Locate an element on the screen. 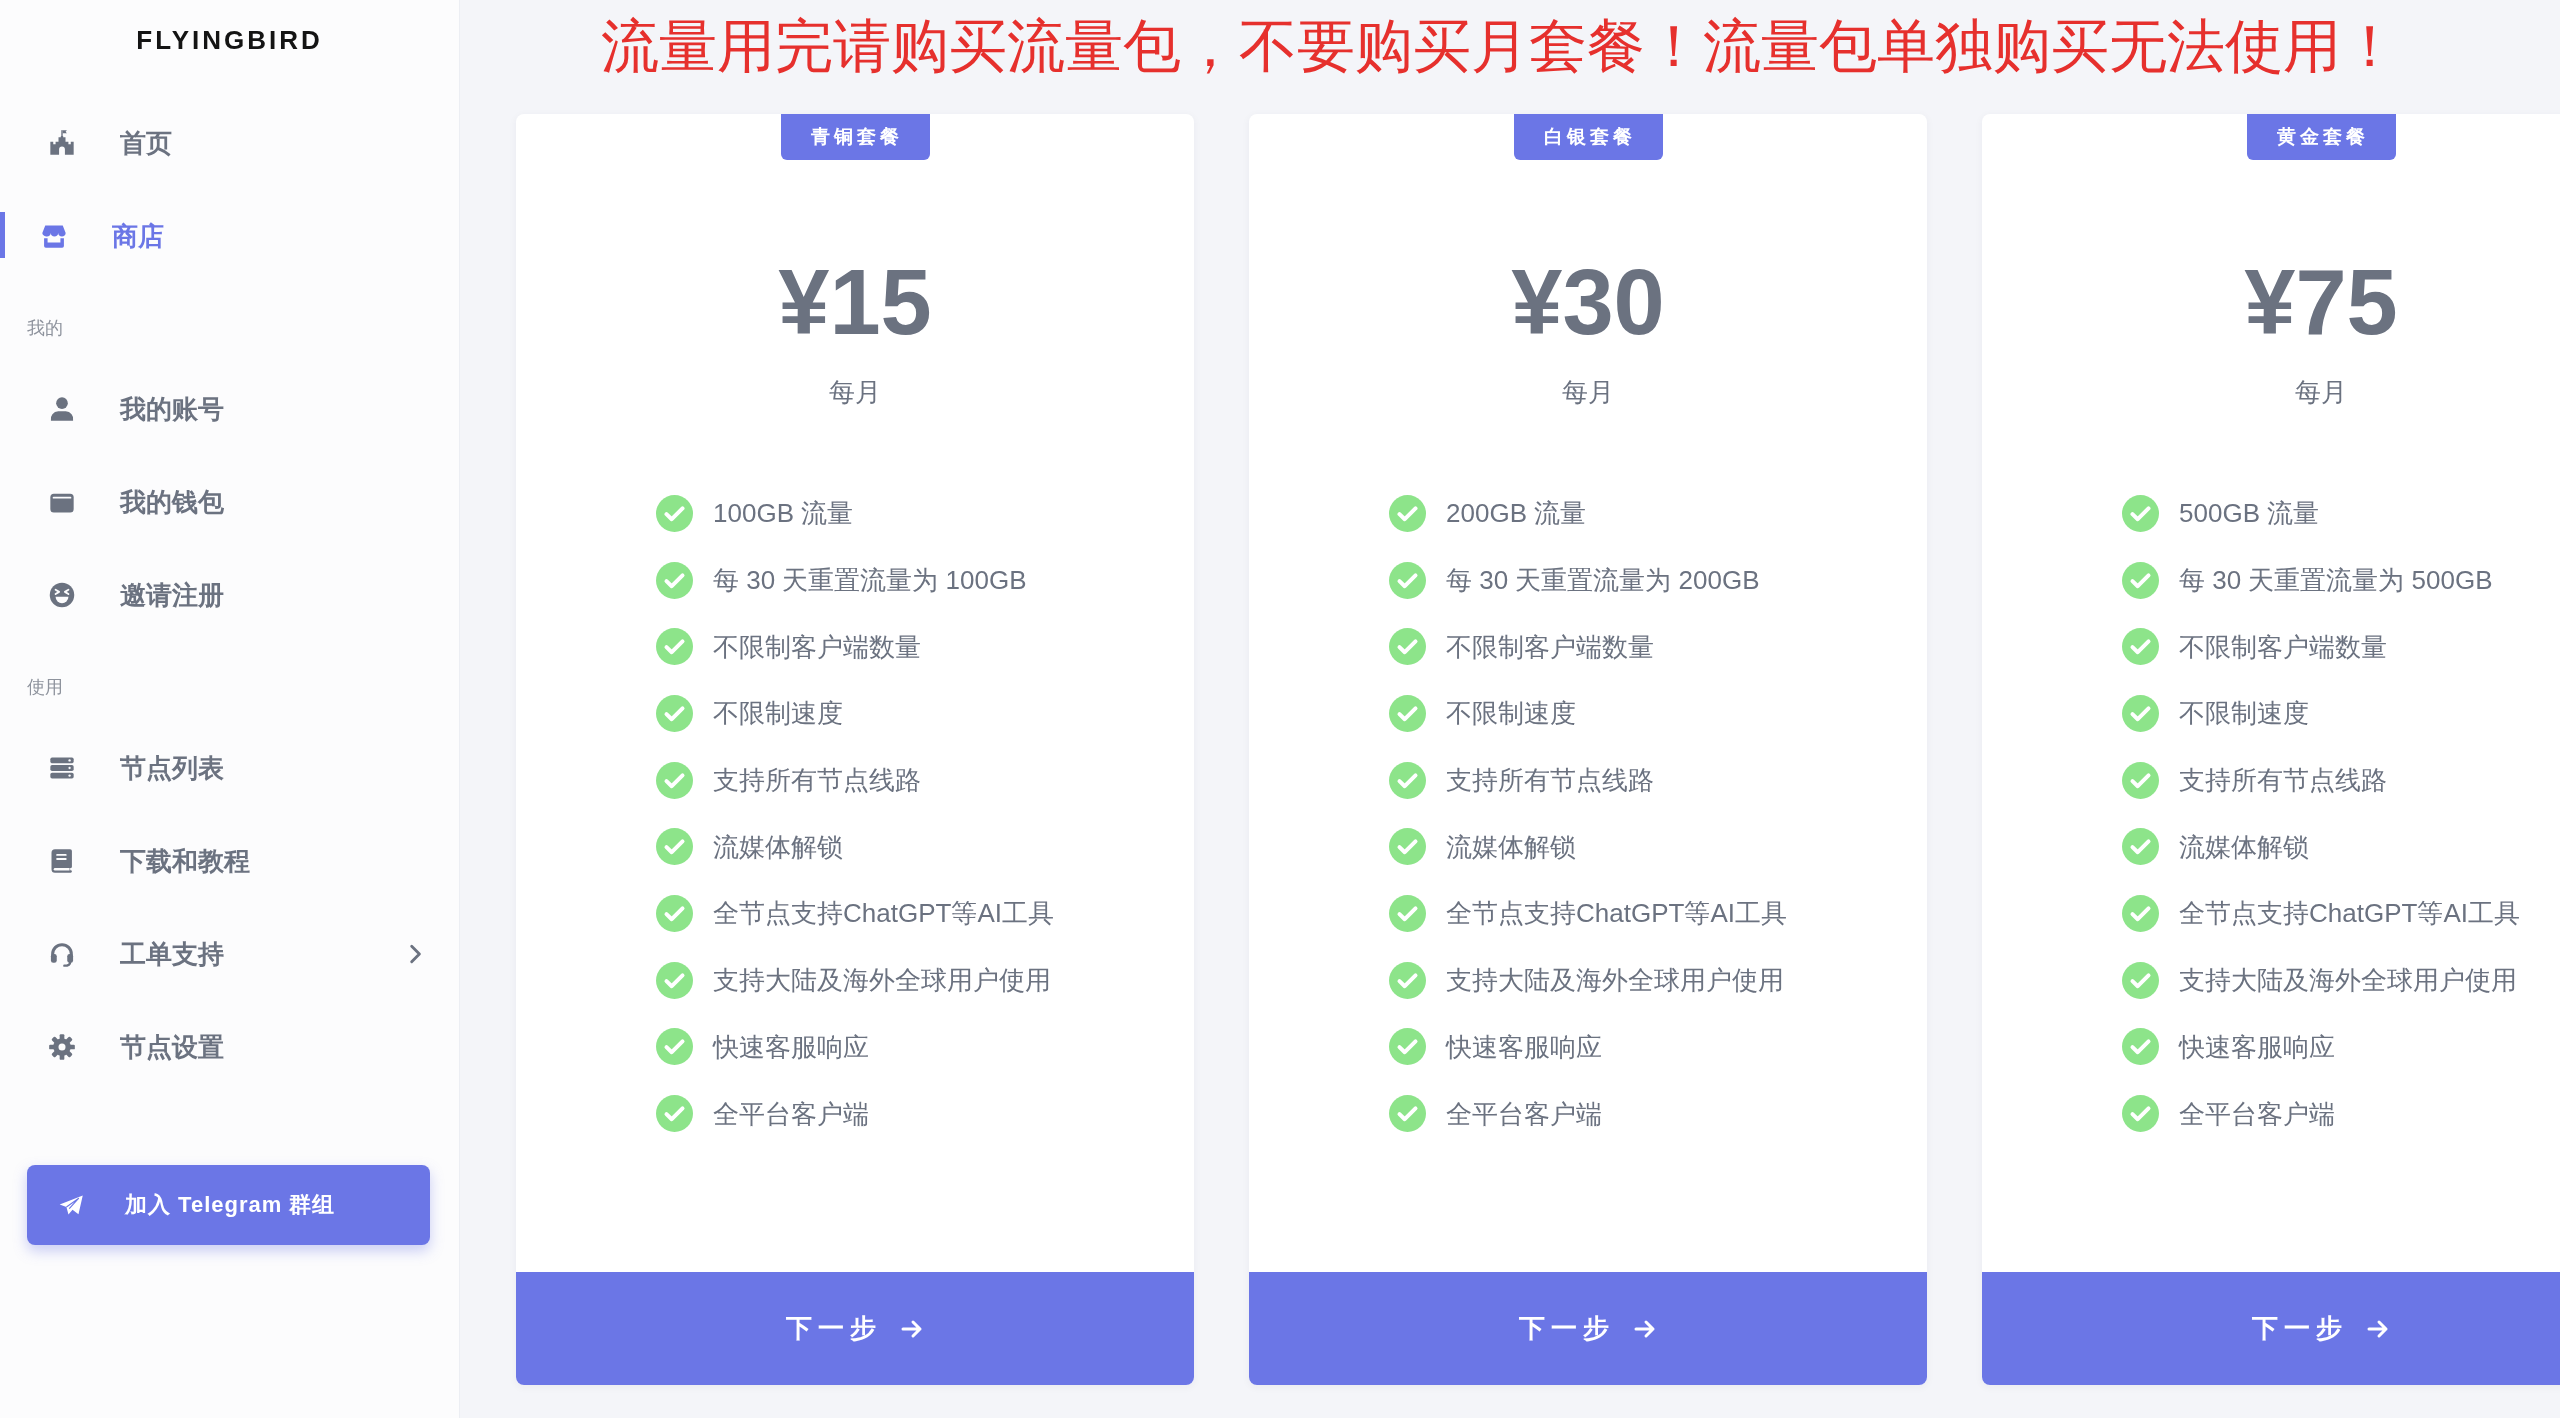 The width and height of the screenshot is (2560, 1418). feature-text: 500GB 流量 is located at coordinates (2249, 514).